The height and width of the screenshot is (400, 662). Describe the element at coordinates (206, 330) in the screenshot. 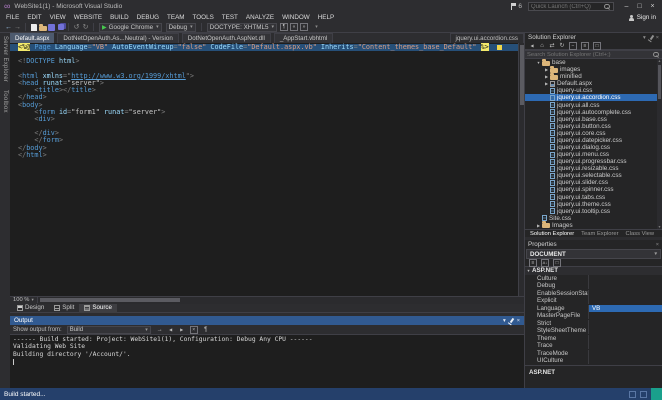

I see `word-wrap-icon: ¶` at that location.